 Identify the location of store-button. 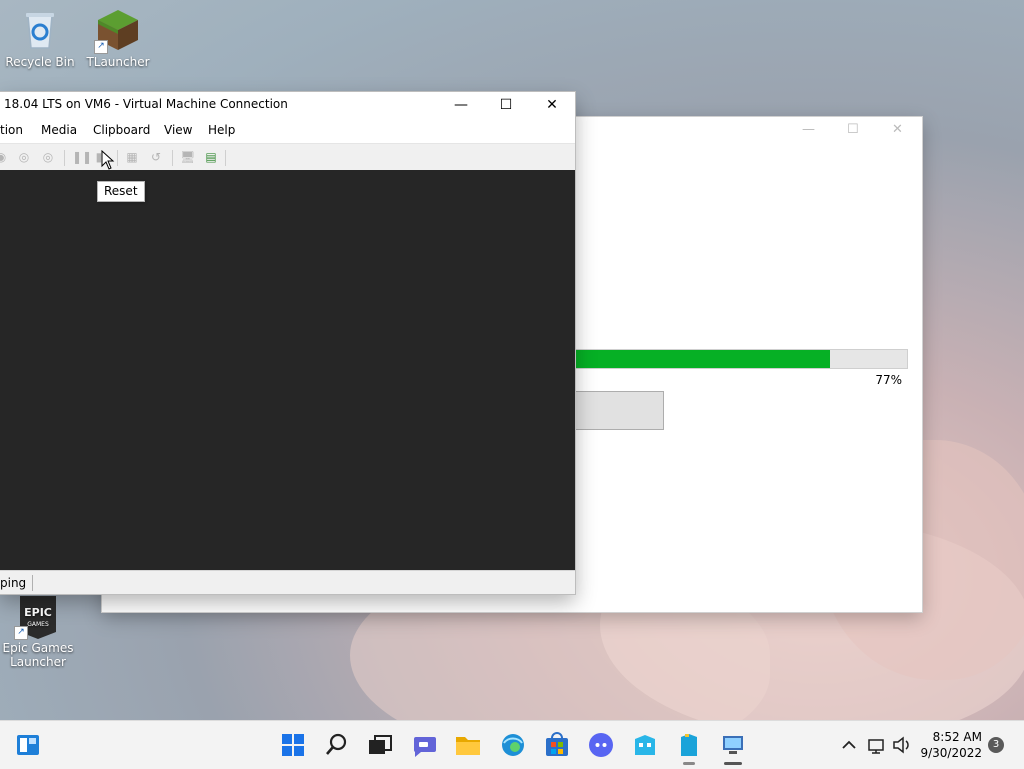
(557, 745).